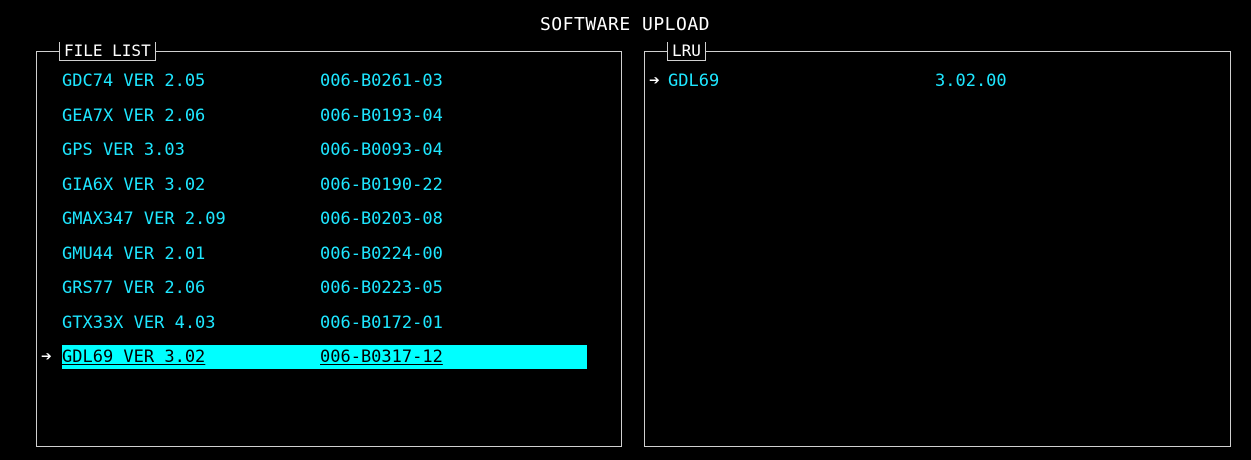 The width and height of the screenshot is (1251, 460). I want to click on file-list-row: ➔ GDL69 VER 3.02 006-B0317-12, so click(329, 357).